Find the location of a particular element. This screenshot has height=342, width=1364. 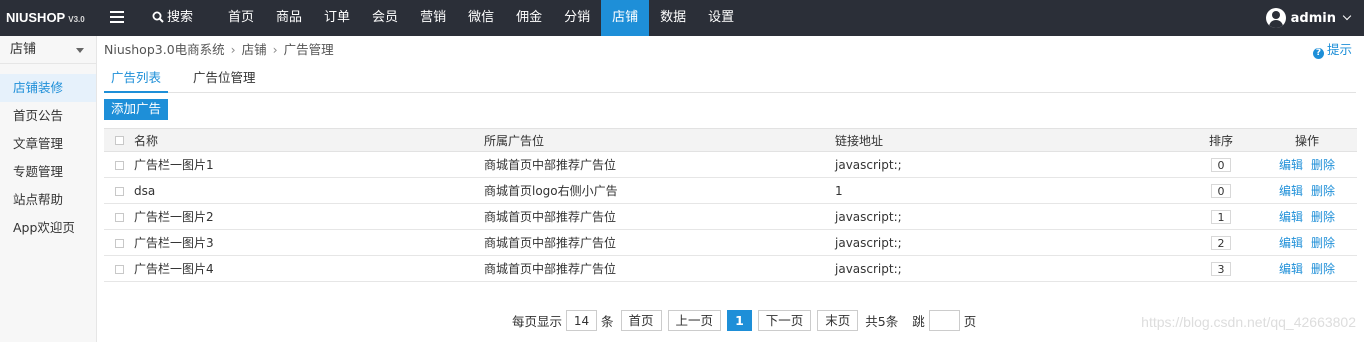

per-page-suffix: 条 is located at coordinates (607, 321).